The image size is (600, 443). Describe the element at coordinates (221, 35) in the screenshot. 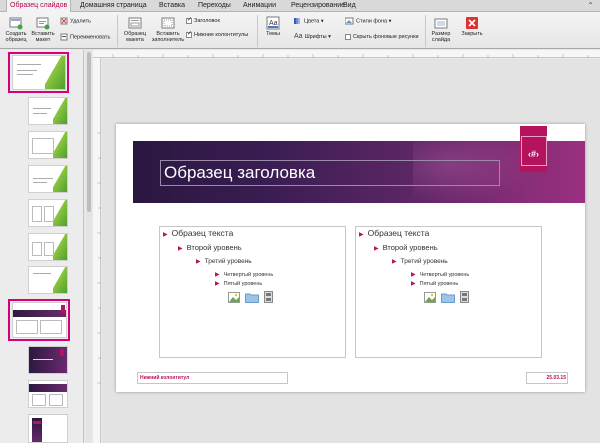

I see `footers-checkbox-label: Нижние колонтитулы` at that location.